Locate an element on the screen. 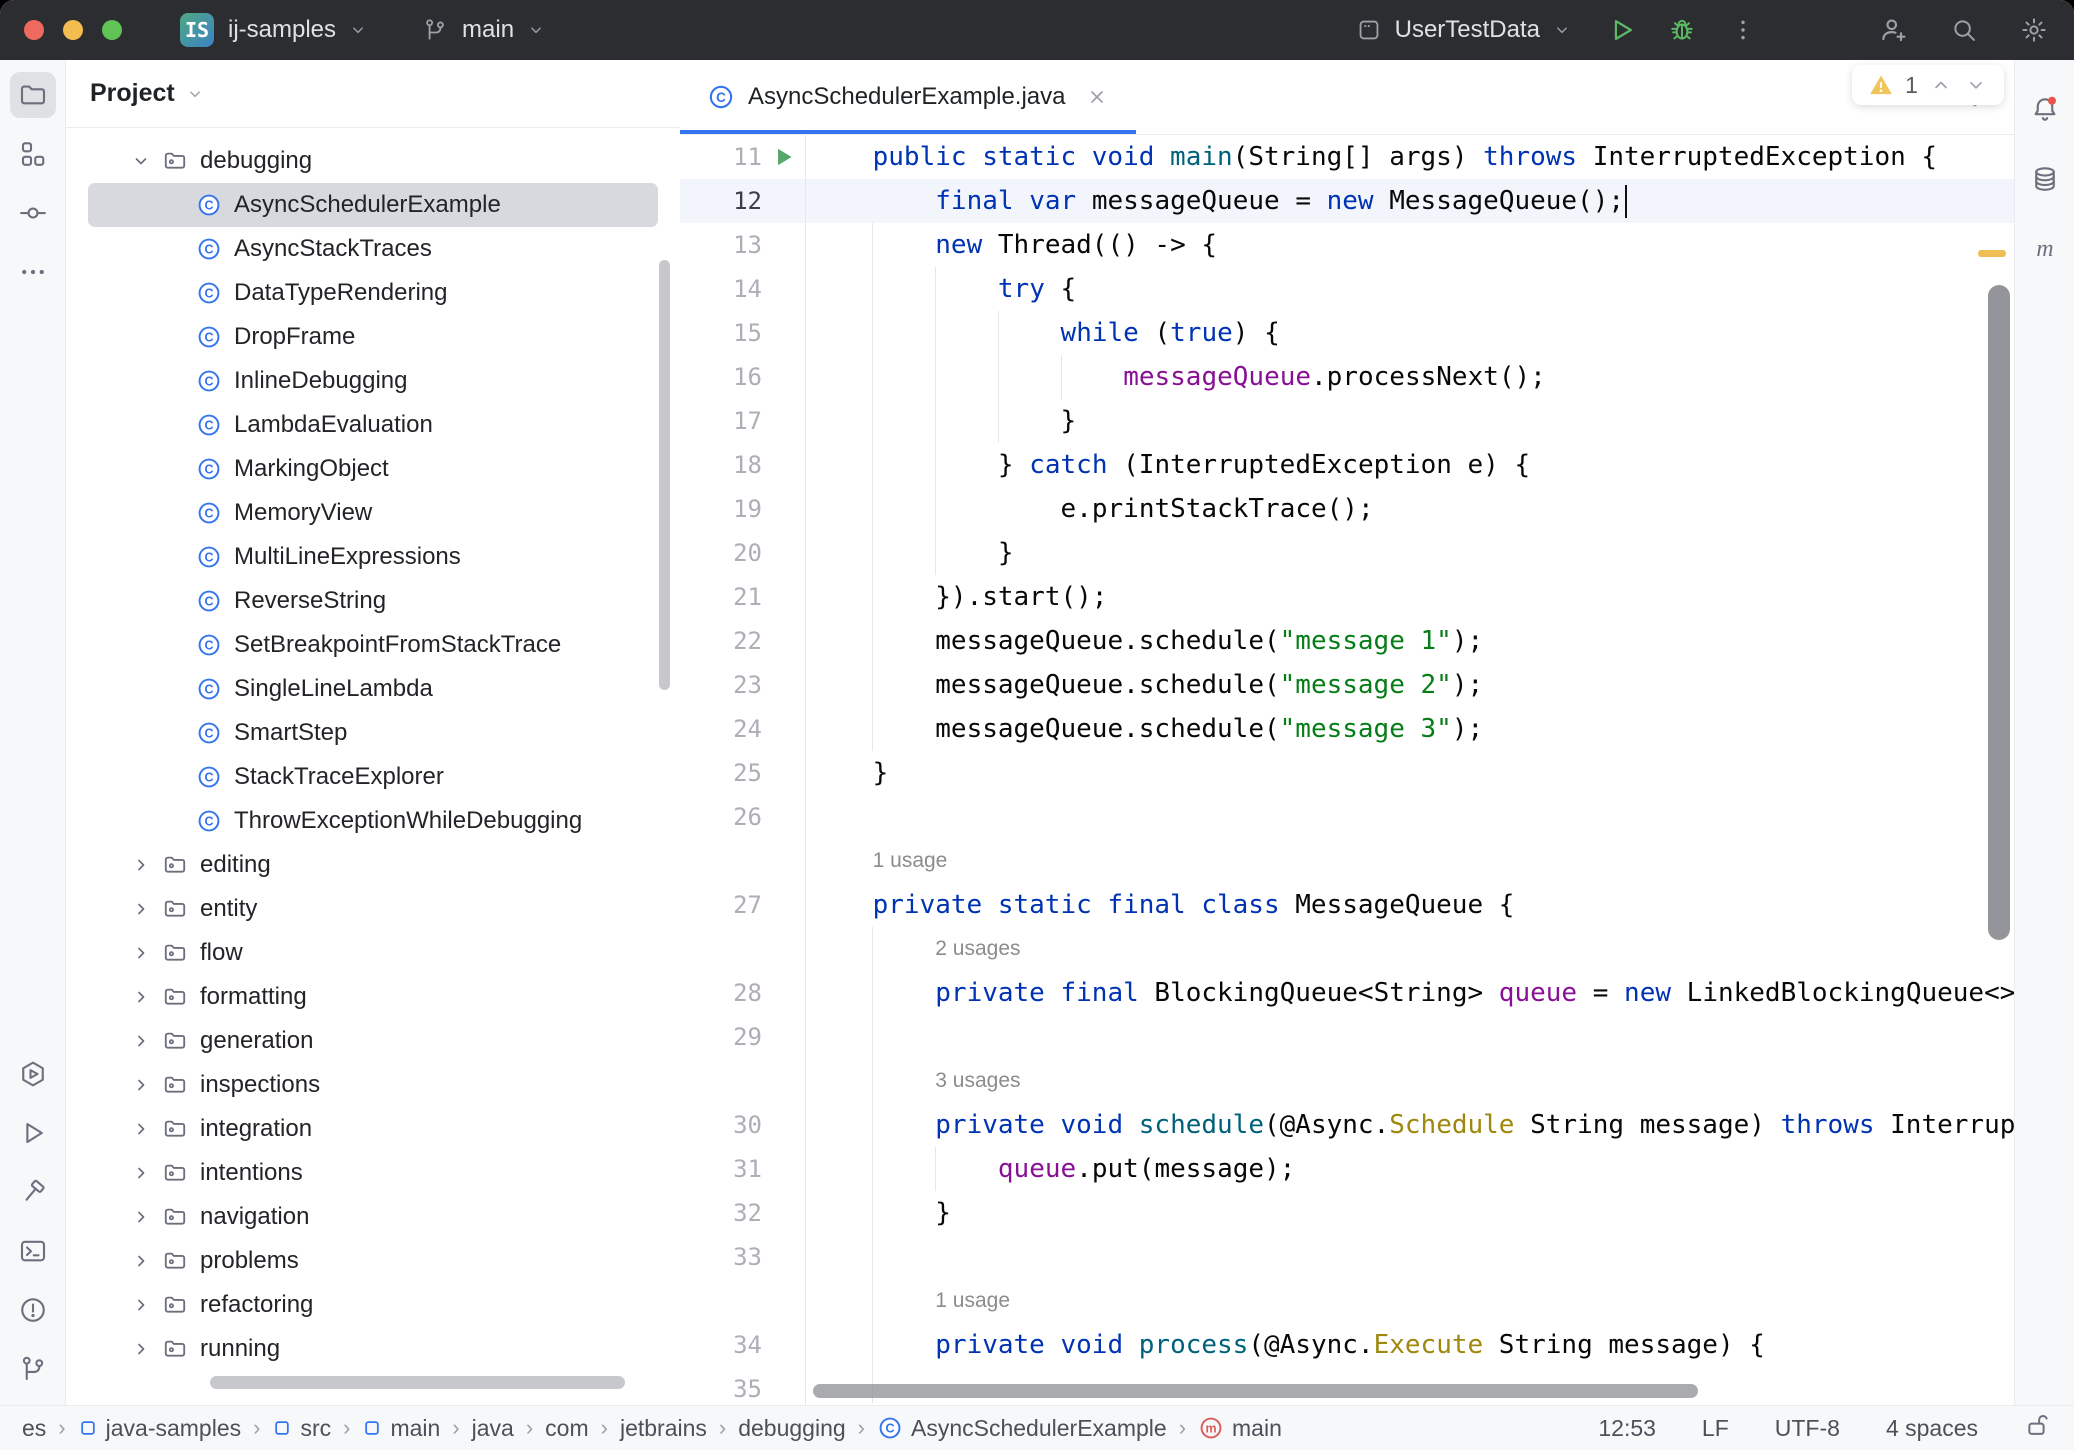 This screenshot has width=2074, height=1450. warning-stripe-mark is located at coordinates (1992, 253).